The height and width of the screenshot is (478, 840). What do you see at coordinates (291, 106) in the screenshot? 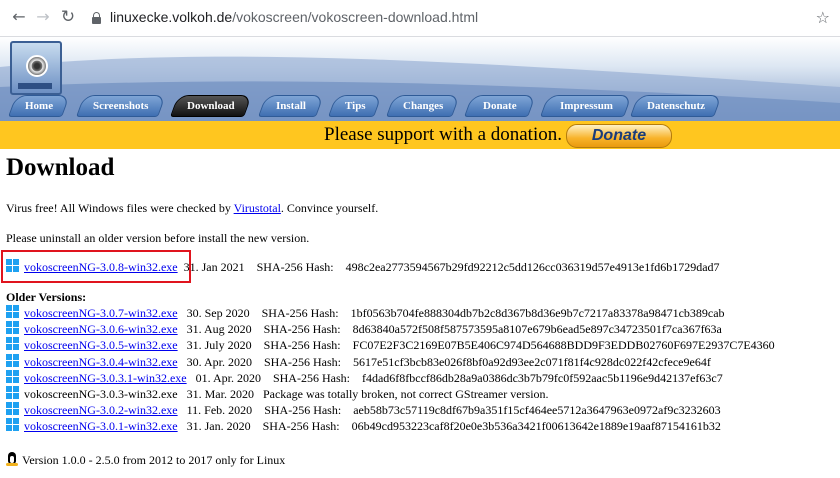
I see `tab-install: Install` at bounding box center [291, 106].